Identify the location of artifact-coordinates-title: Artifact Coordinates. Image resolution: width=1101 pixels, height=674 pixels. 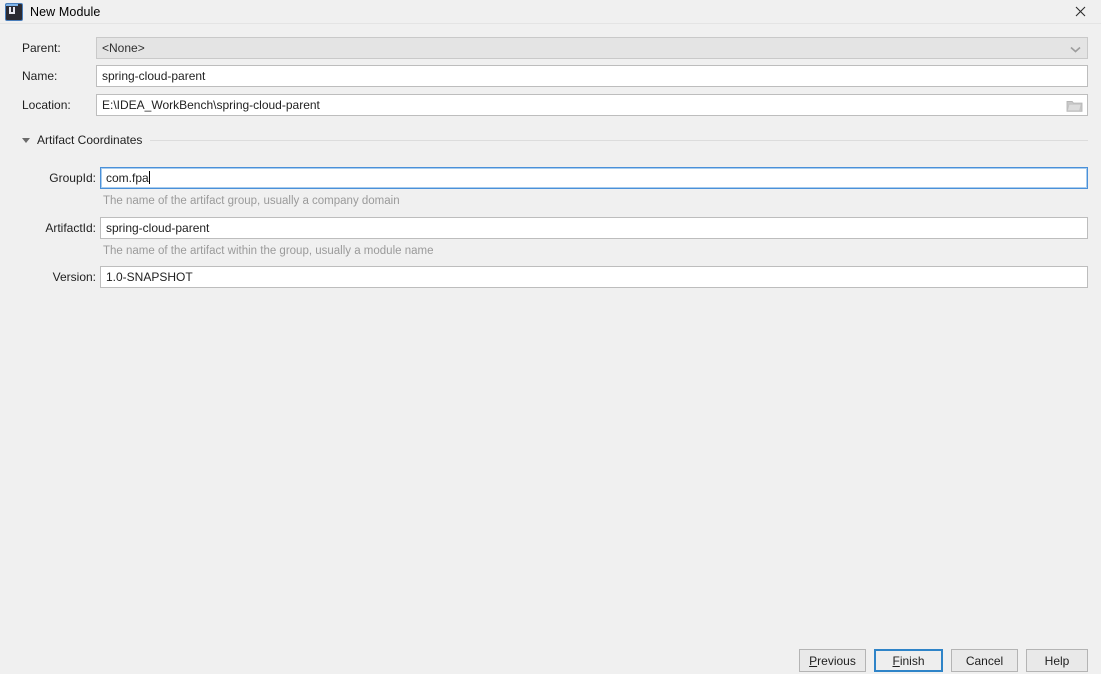
(90, 140).